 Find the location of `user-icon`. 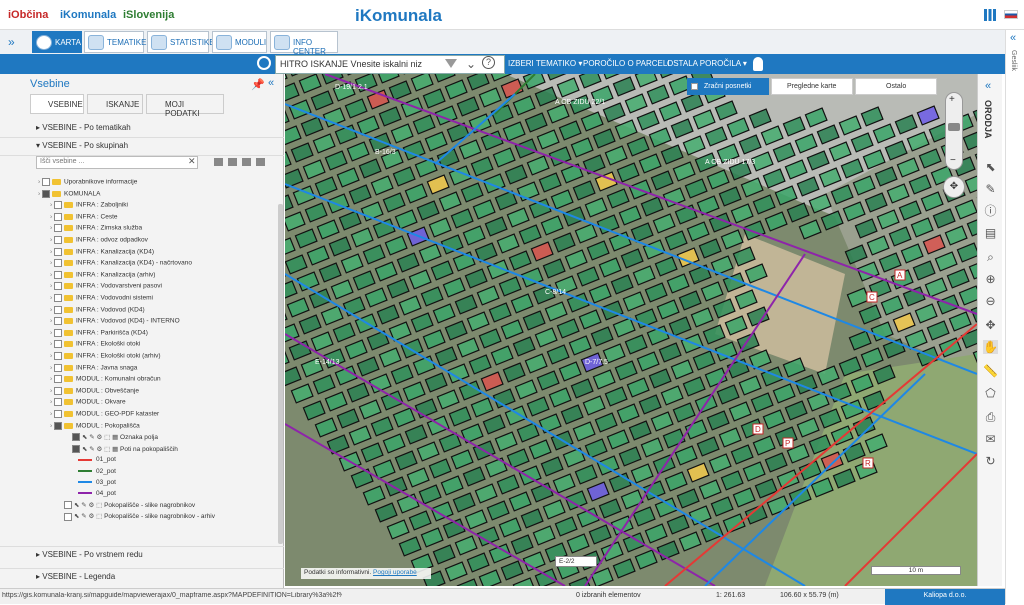

user-icon is located at coordinates (758, 64).